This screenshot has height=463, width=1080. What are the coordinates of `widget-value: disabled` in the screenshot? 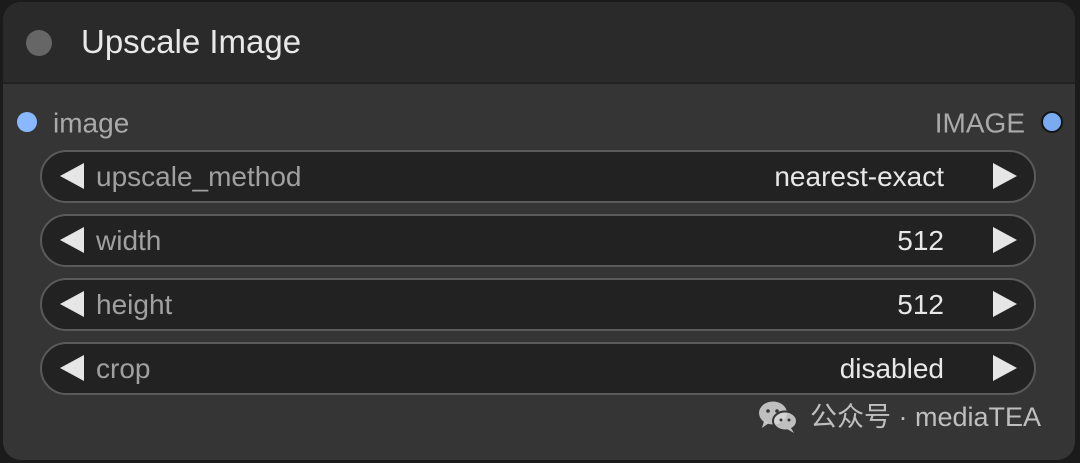 It's located at (892, 368).